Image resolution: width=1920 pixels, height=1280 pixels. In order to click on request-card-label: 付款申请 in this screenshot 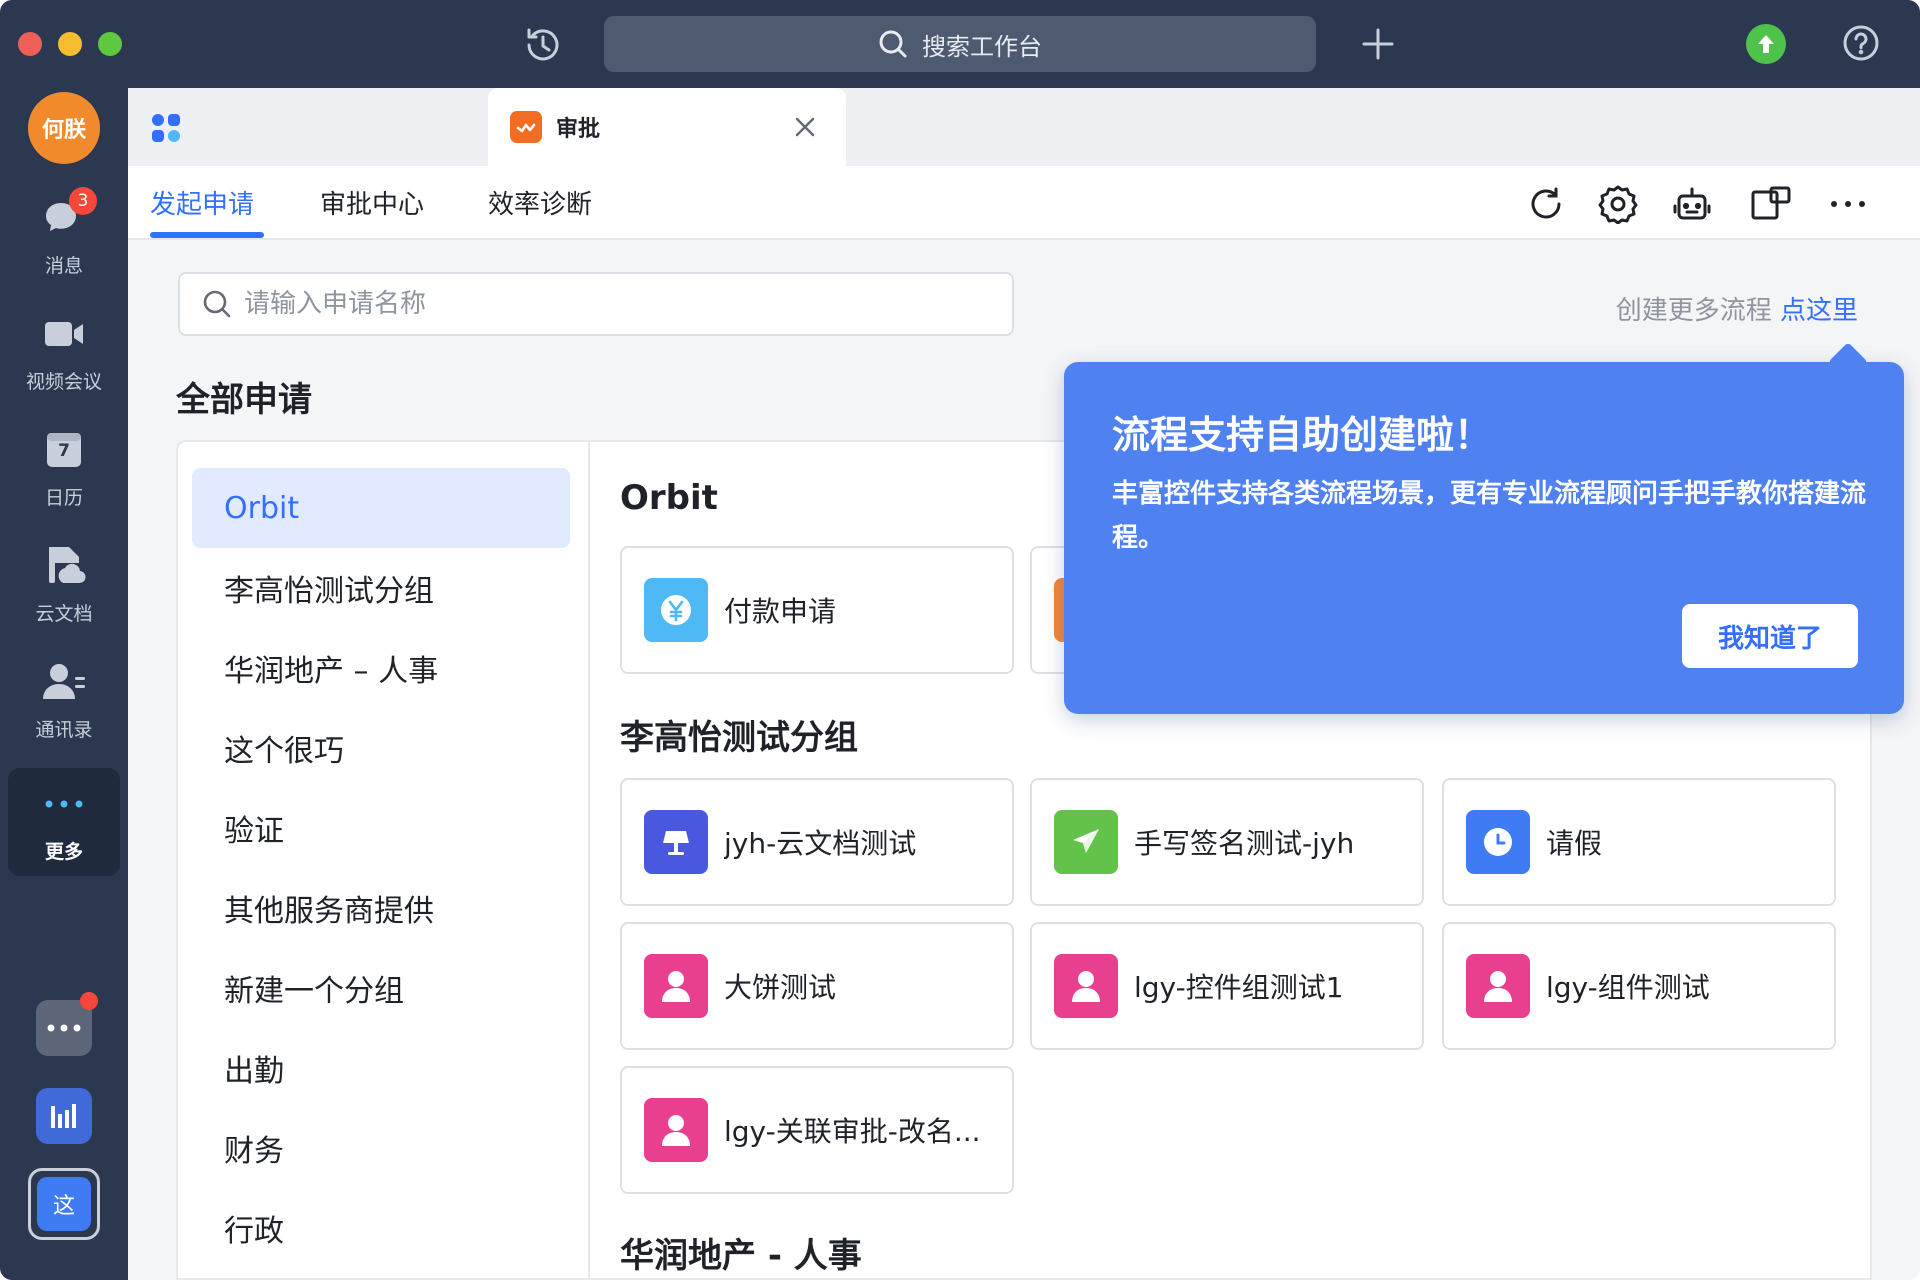, I will do `click(780, 611)`.